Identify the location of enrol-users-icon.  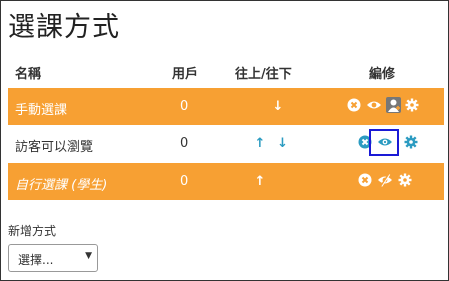
(393, 105).